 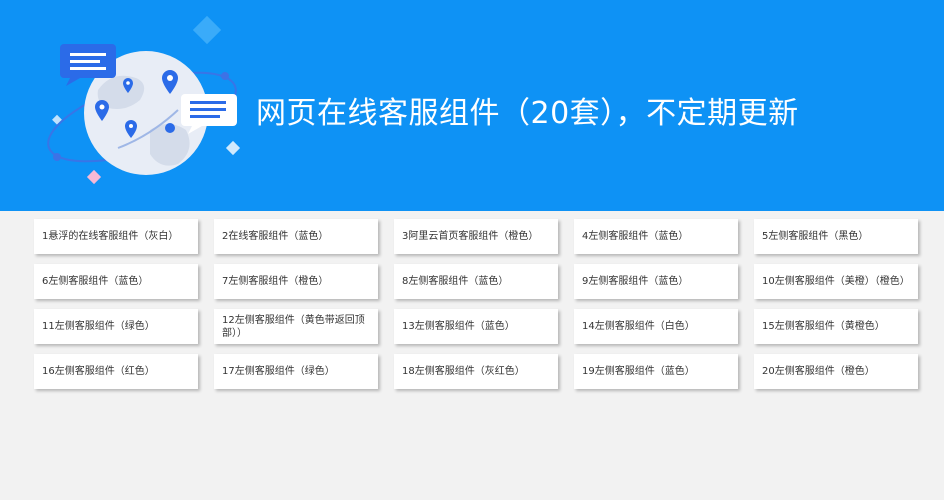 I want to click on component-card: 9左侧客服组件（蓝色）, so click(x=656, y=281).